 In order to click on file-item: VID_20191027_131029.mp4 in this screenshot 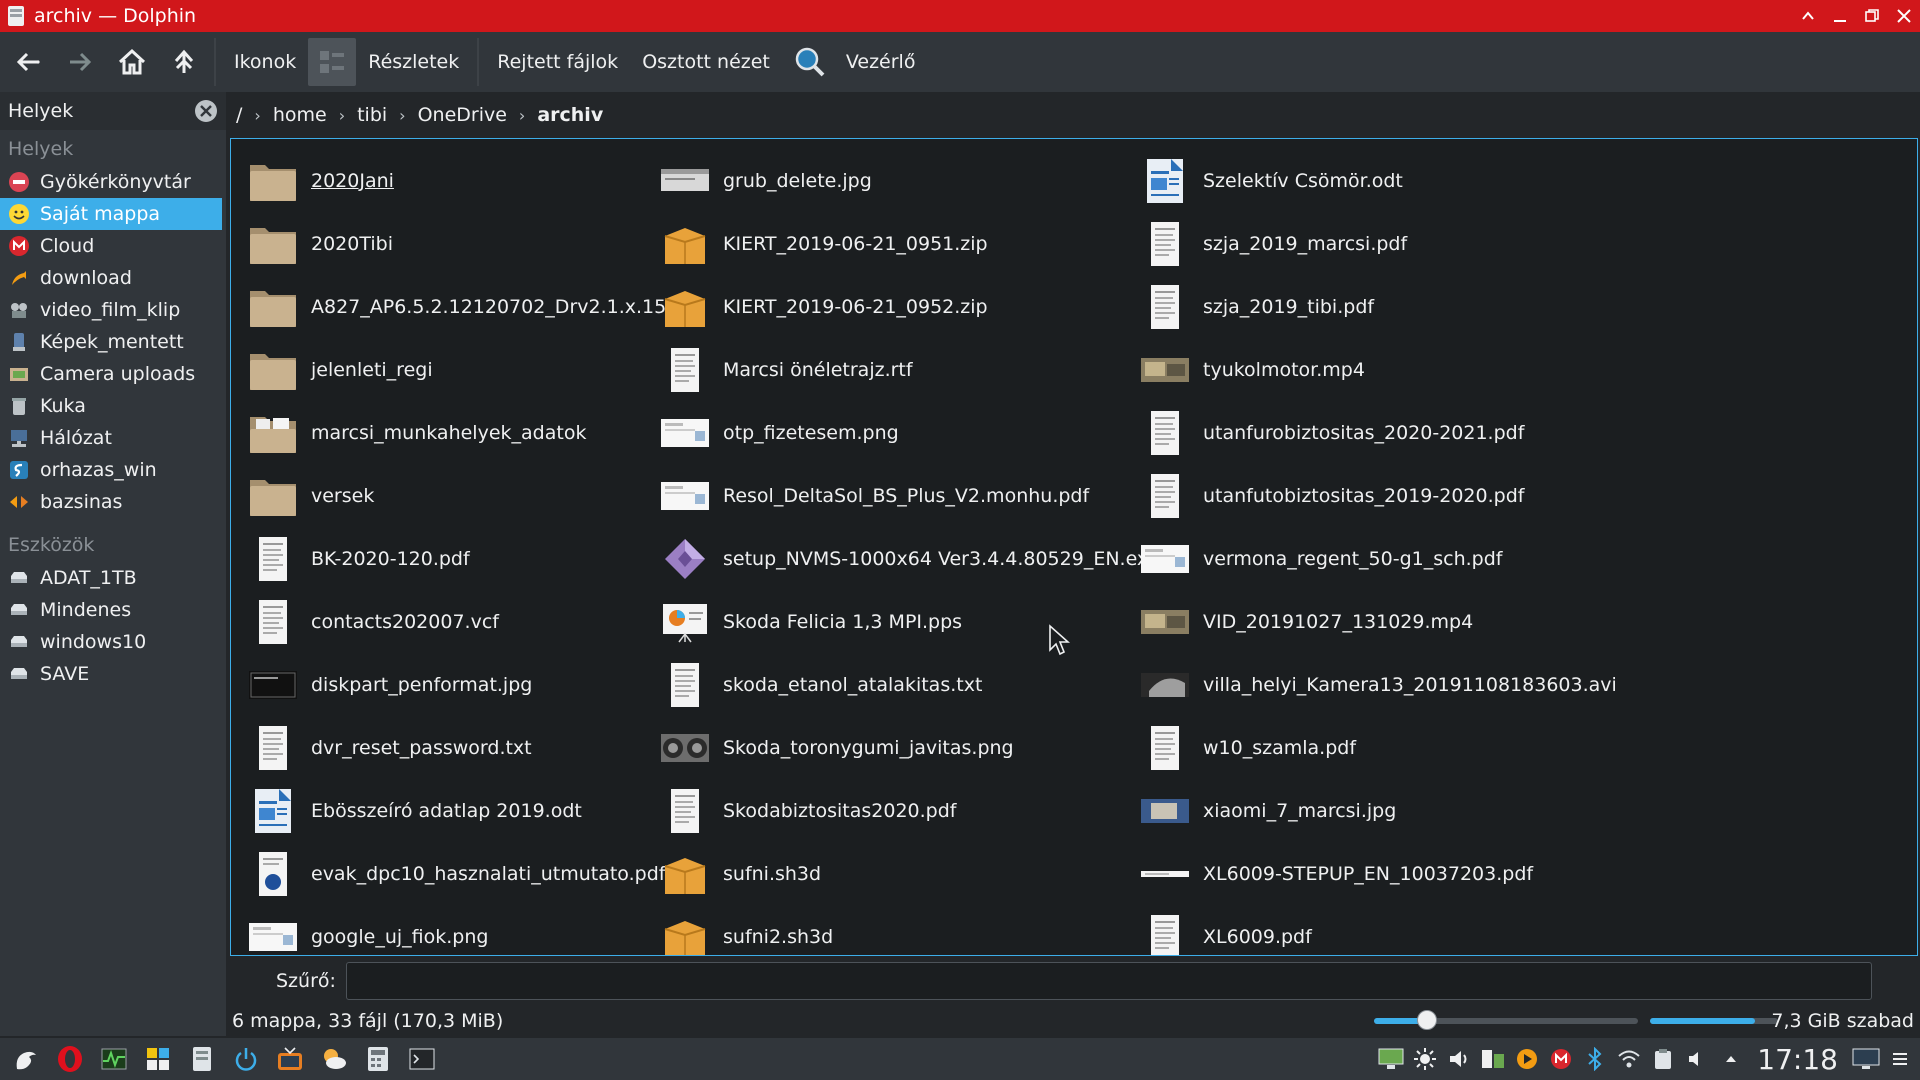, I will do `click(1378, 621)`.